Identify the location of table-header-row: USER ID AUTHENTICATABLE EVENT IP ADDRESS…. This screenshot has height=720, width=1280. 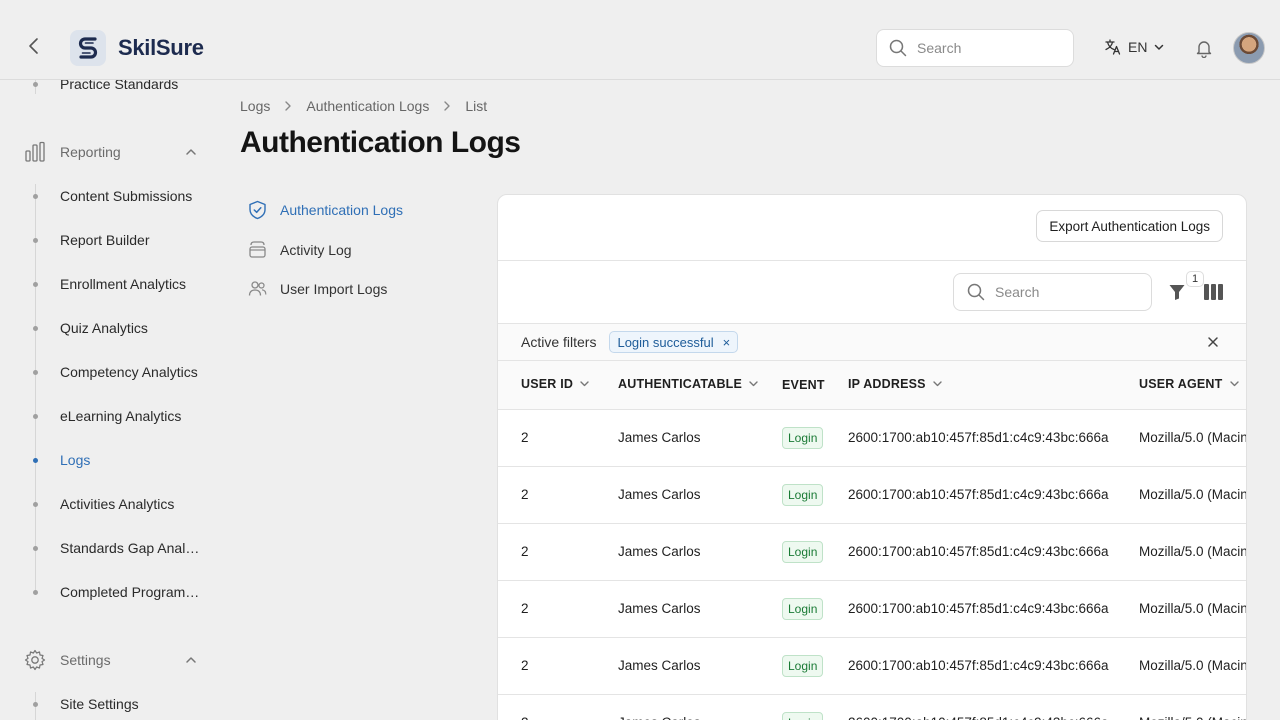
(872, 385).